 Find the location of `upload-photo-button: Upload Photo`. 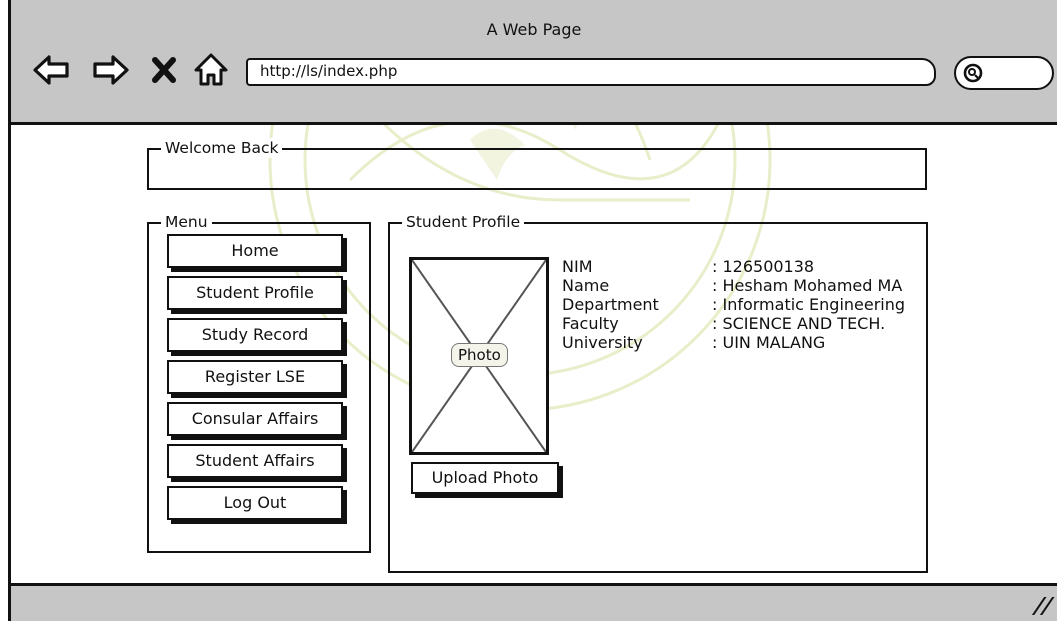

upload-photo-button: Upload Photo is located at coordinates (485, 478).